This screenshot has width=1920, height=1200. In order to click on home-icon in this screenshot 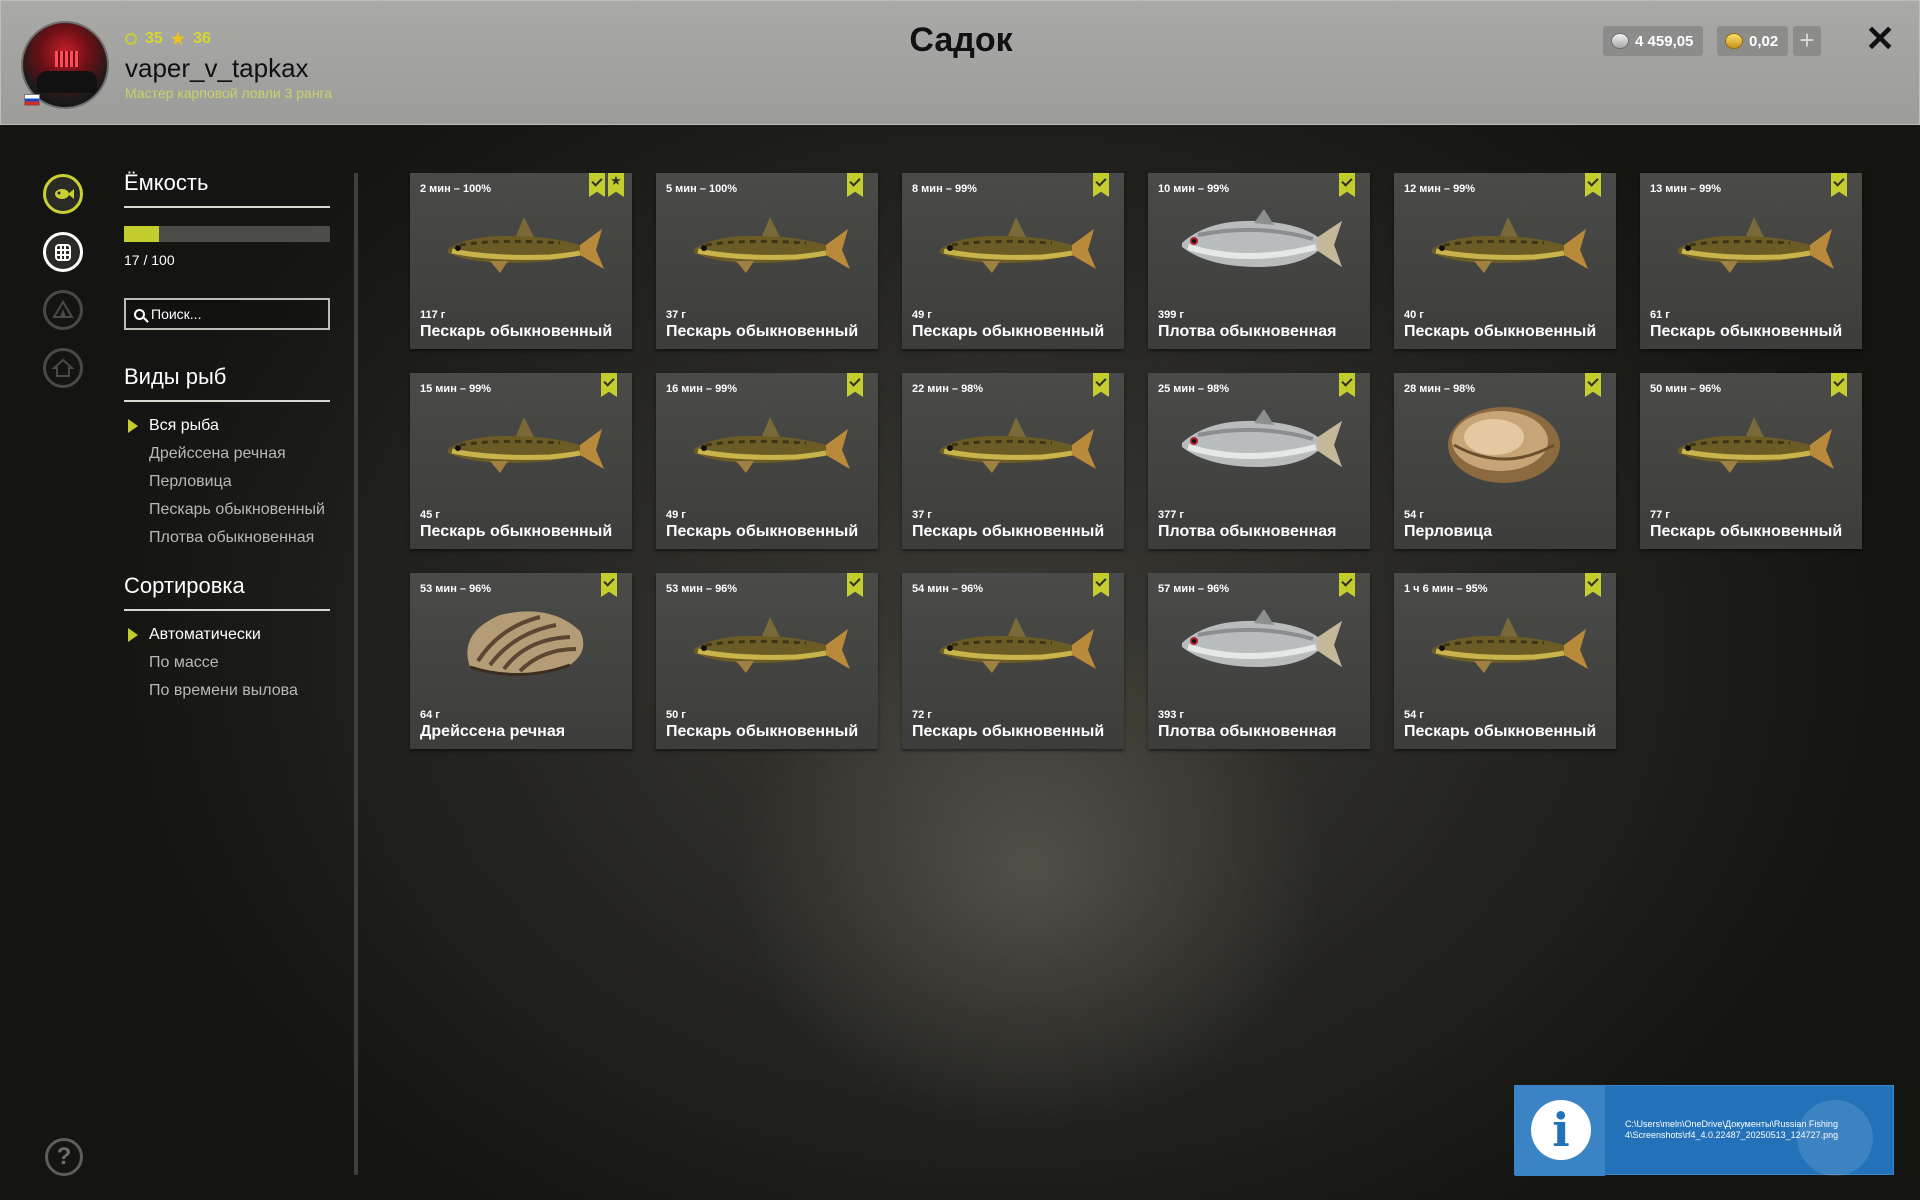, I will do `click(63, 368)`.